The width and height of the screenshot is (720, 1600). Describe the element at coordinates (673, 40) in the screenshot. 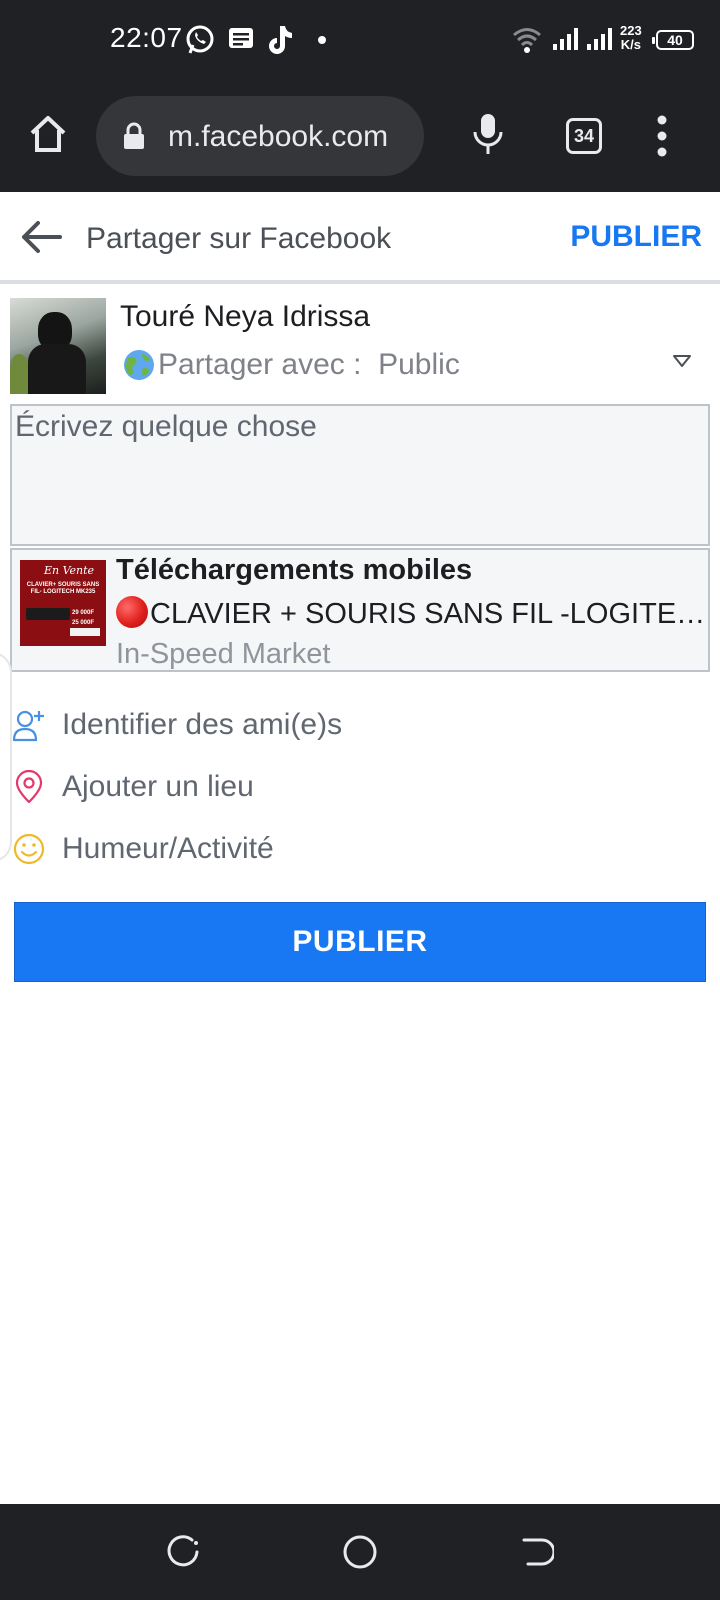

I see `battery-icon: 40` at that location.